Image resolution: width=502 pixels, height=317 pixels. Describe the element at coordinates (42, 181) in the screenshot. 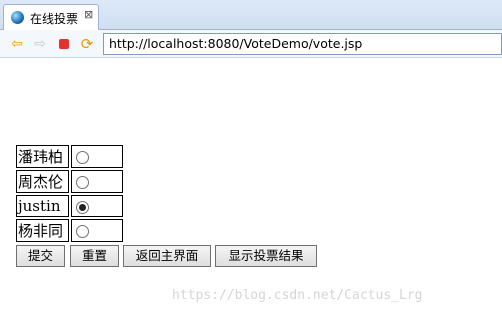

I see `candidate-name: 周杰伦` at that location.